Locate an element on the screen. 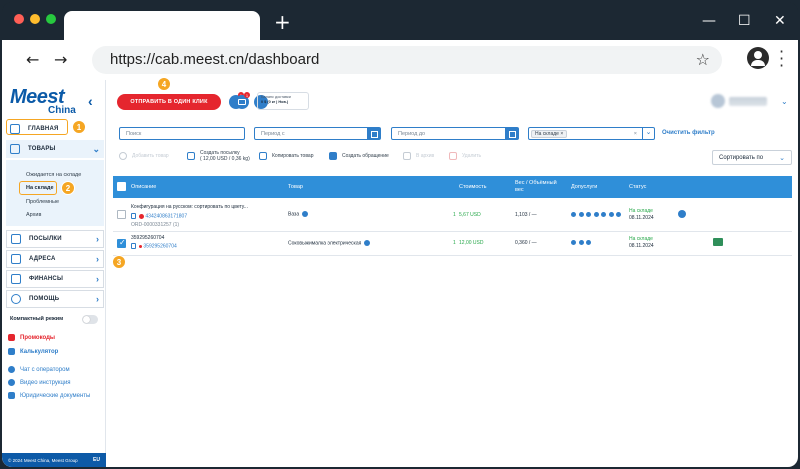  minimize-window-button: — is located at coordinates (709, 21).